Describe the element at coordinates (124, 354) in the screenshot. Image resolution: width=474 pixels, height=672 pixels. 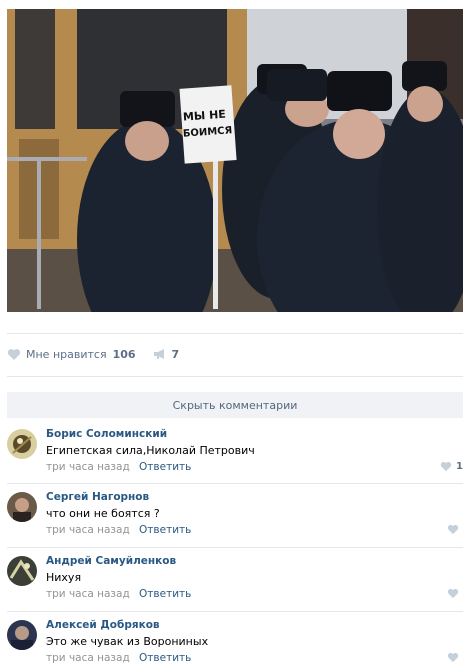
I see `like-count: 106` at that location.